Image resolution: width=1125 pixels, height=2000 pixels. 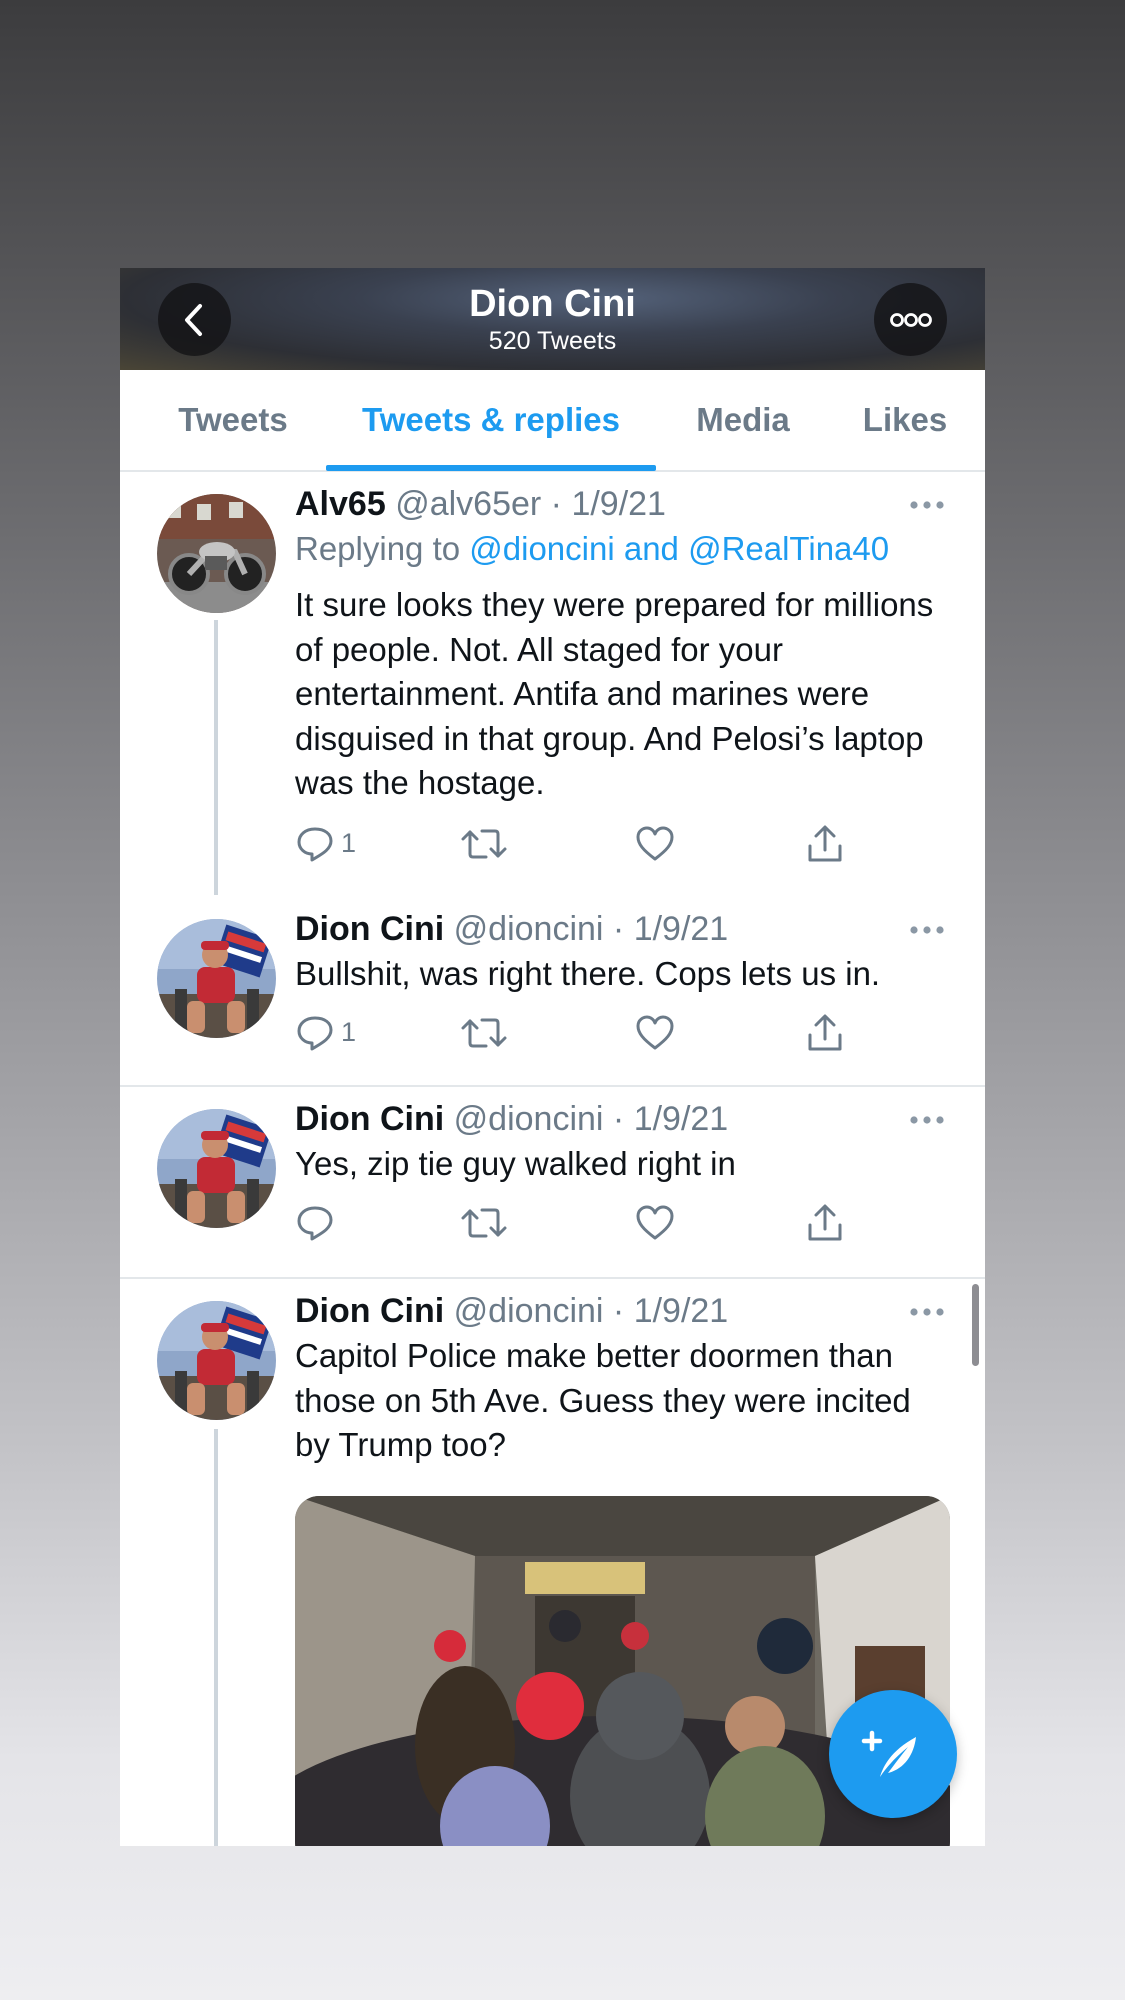 I want to click on profile-header: Dion Cini 520 Tweets, so click(x=552, y=319).